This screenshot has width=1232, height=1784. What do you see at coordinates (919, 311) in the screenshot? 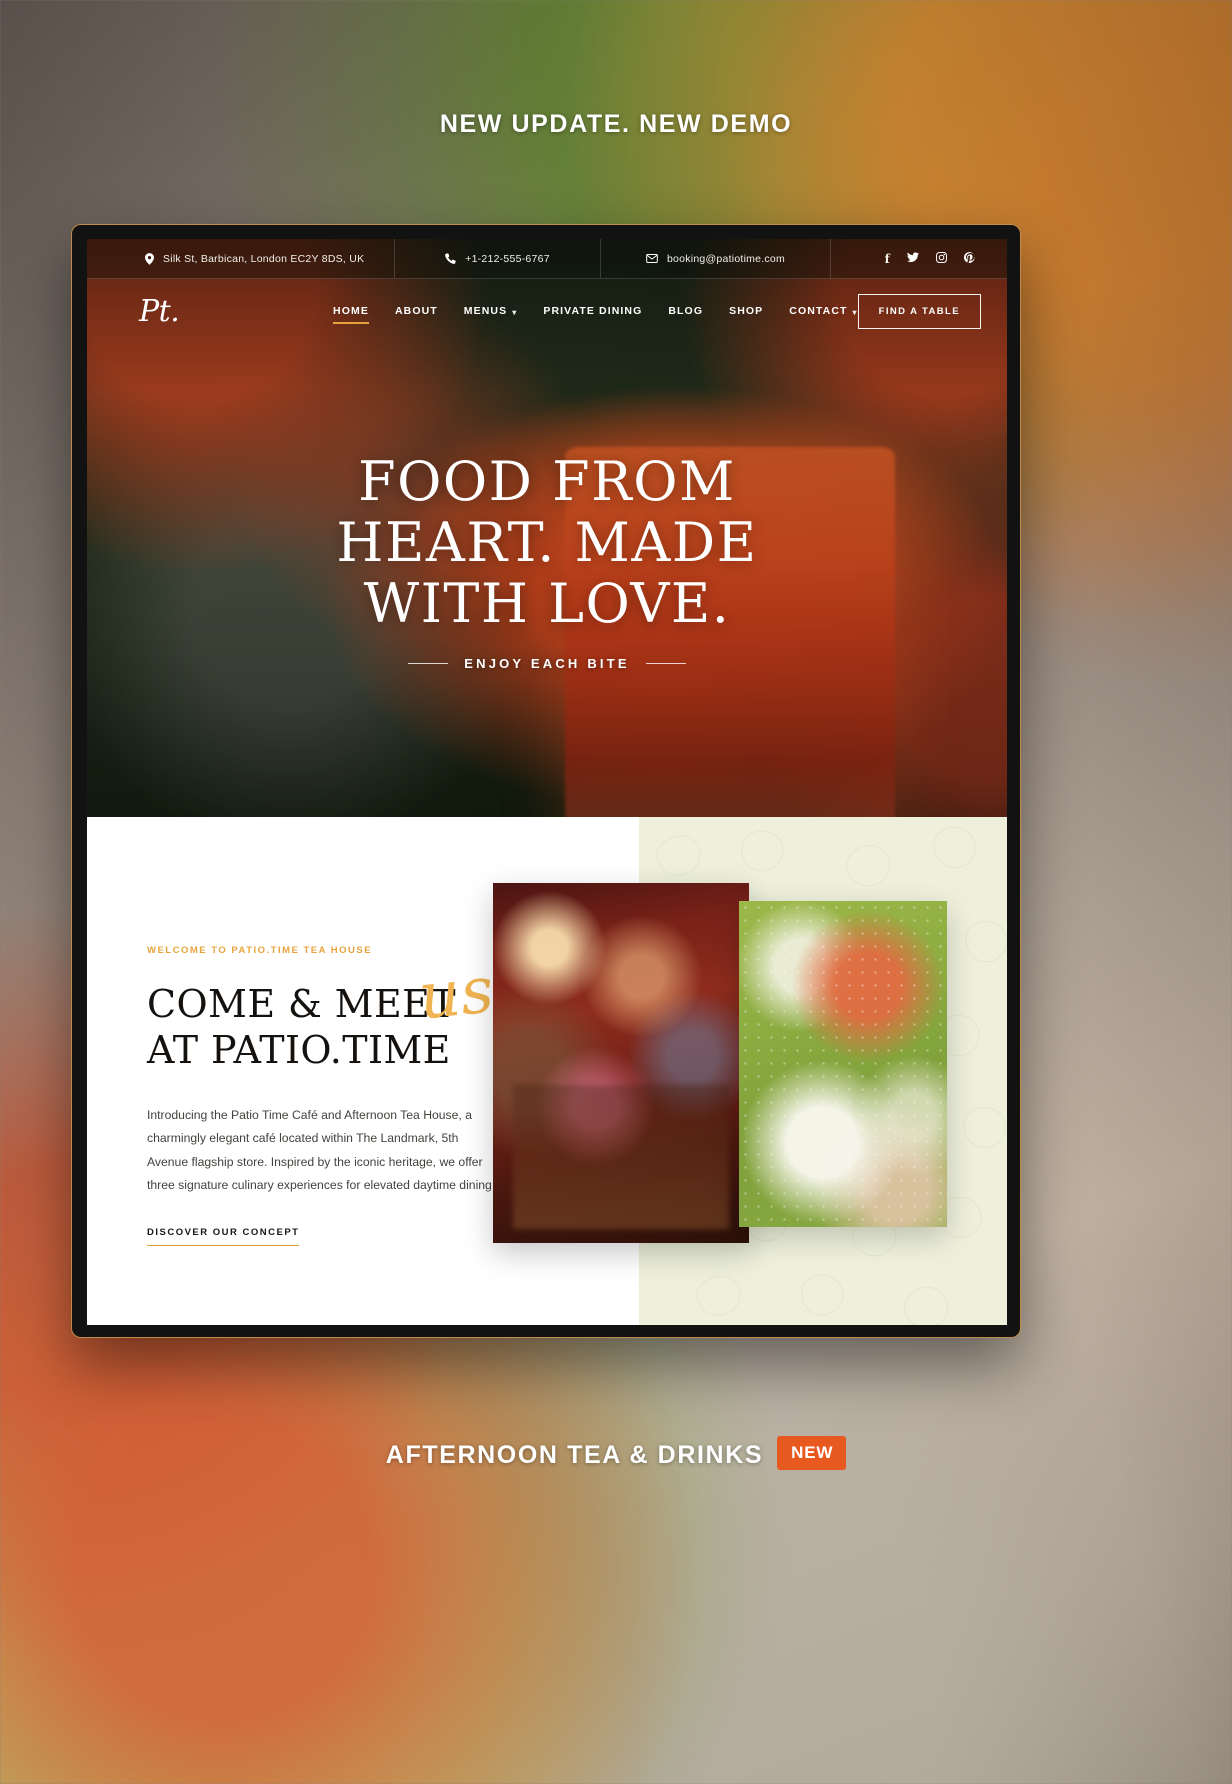
I see `find-a-table-button: FIND A TABLE` at bounding box center [919, 311].